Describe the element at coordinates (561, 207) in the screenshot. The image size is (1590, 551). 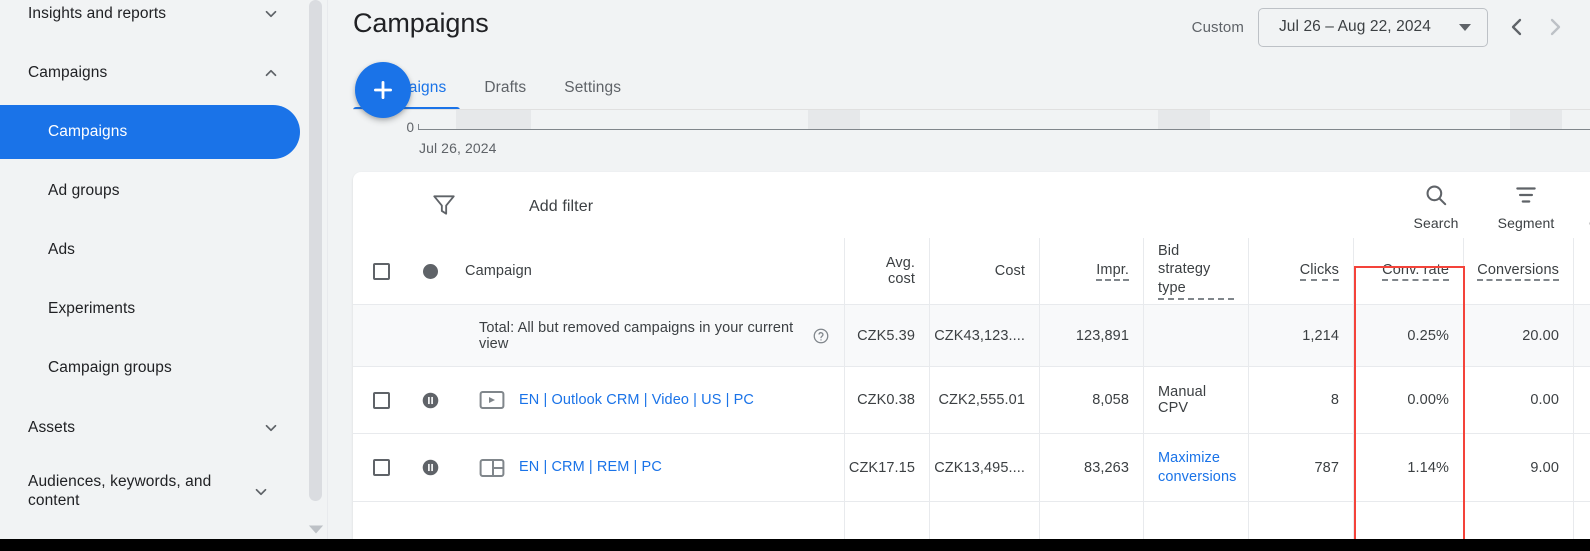
I see `add-filter-button: Add filter` at that location.